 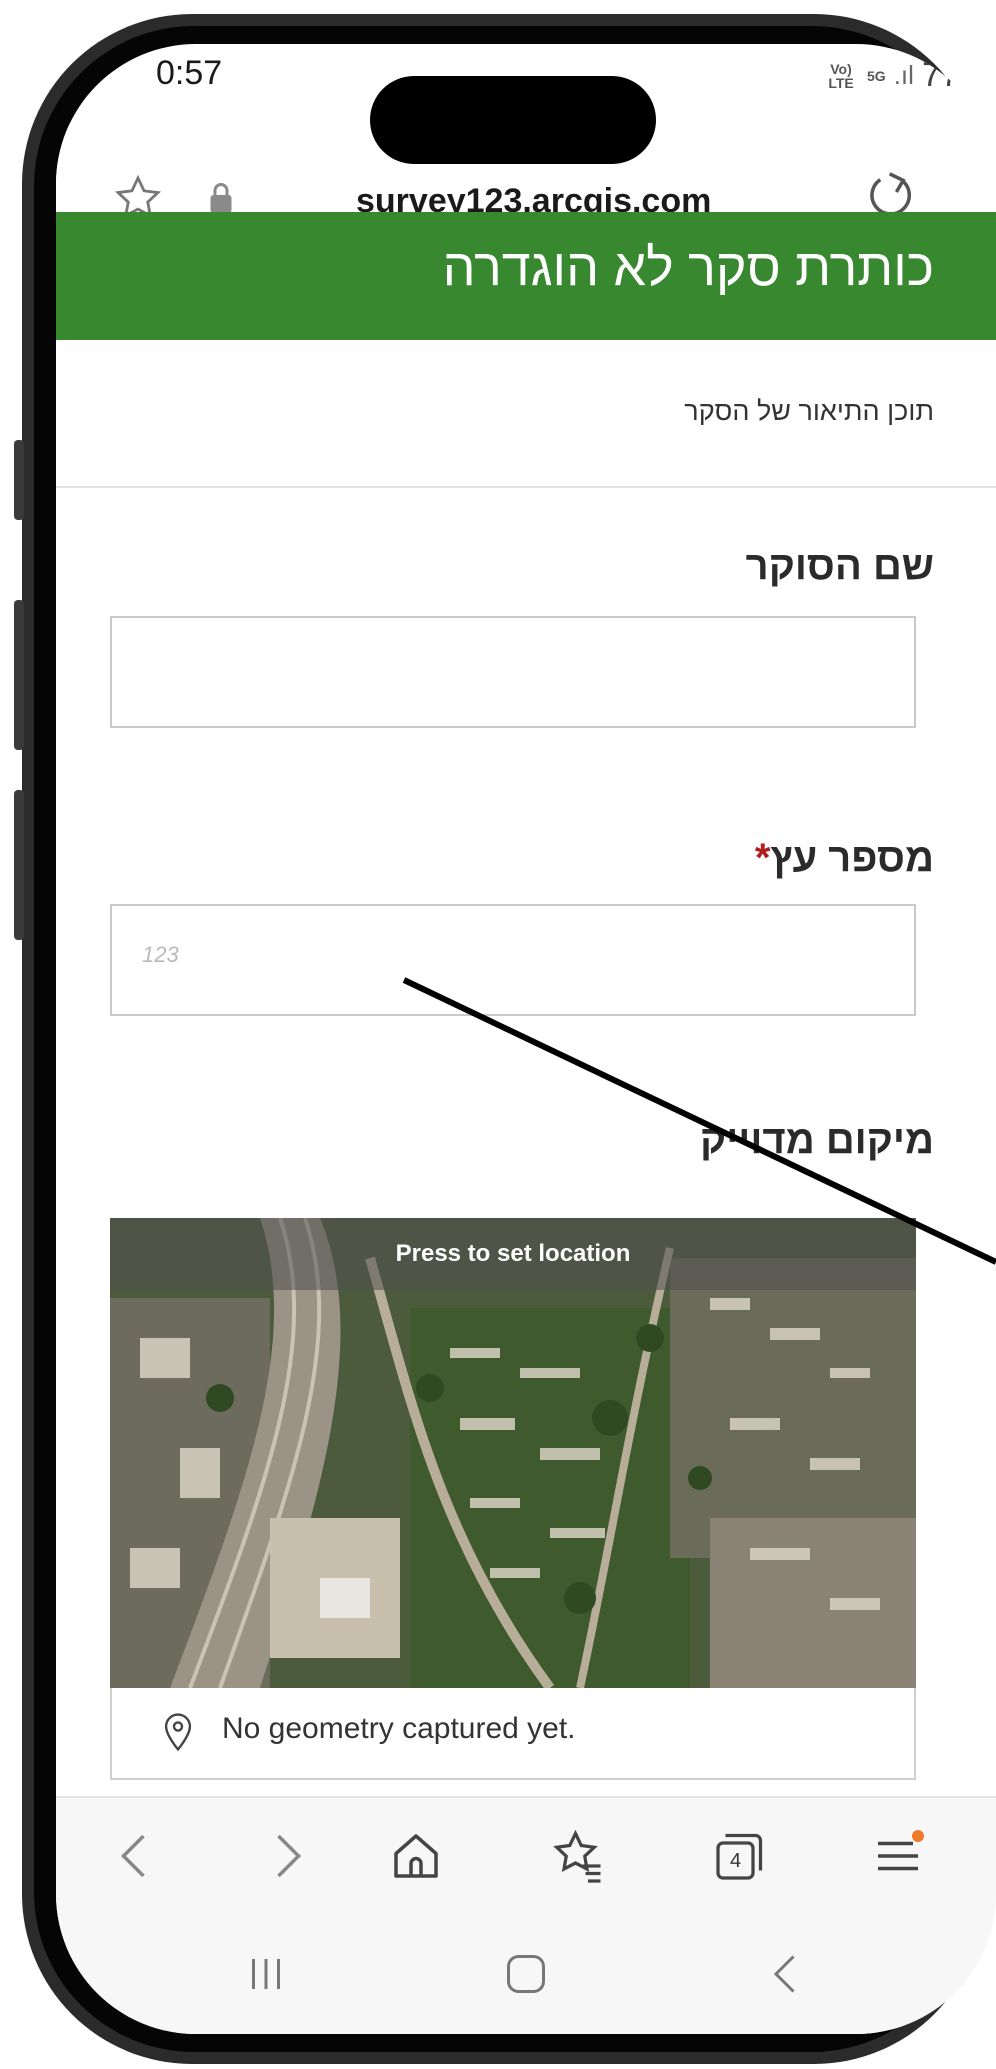 I want to click on lock-icon, so click(x=221, y=198).